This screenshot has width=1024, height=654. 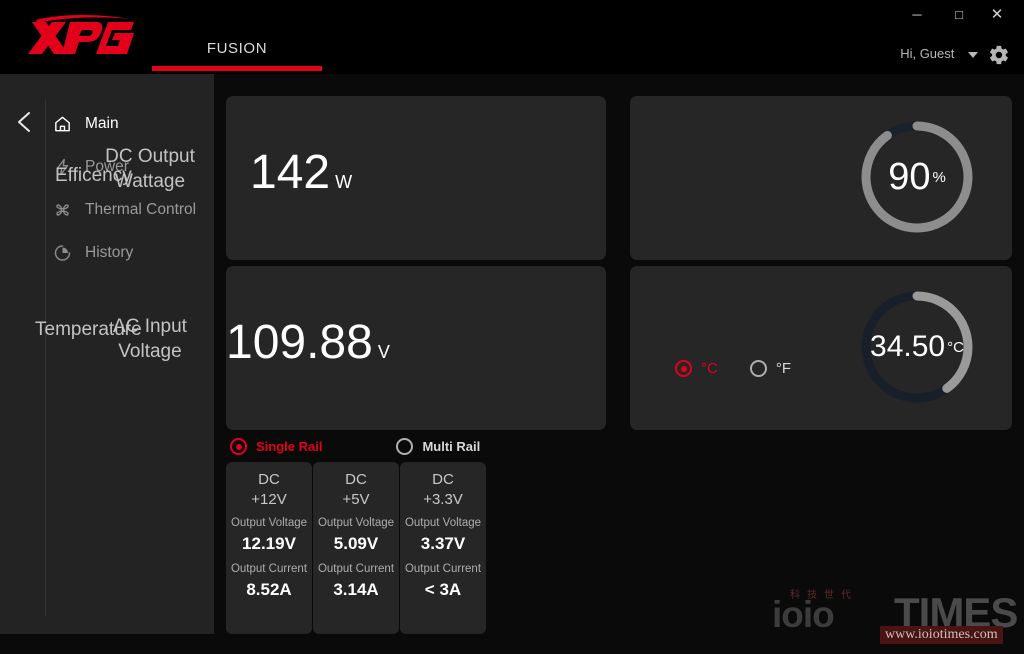 What do you see at coordinates (783, 368) in the screenshot?
I see `temperature-unit-fahrenheit-label: °F` at bounding box center [783, 368].